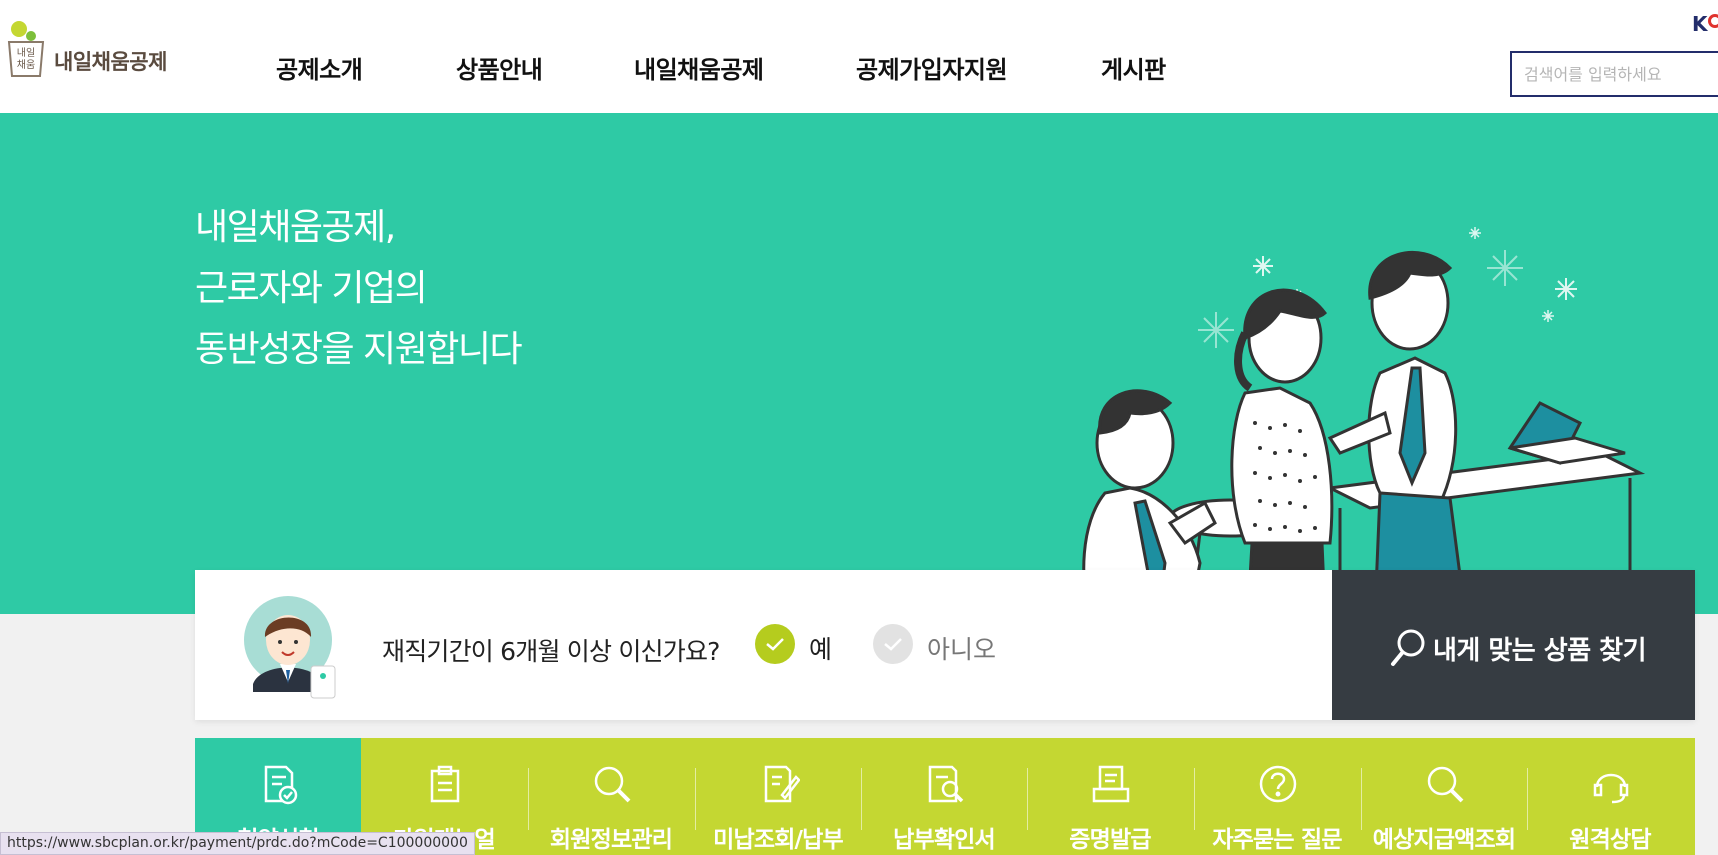 Image resolution: width=1718 pixels, height=855 pixels. I want to click on quick-item-payment-confirm: 납부확인서, so click(944, 796).